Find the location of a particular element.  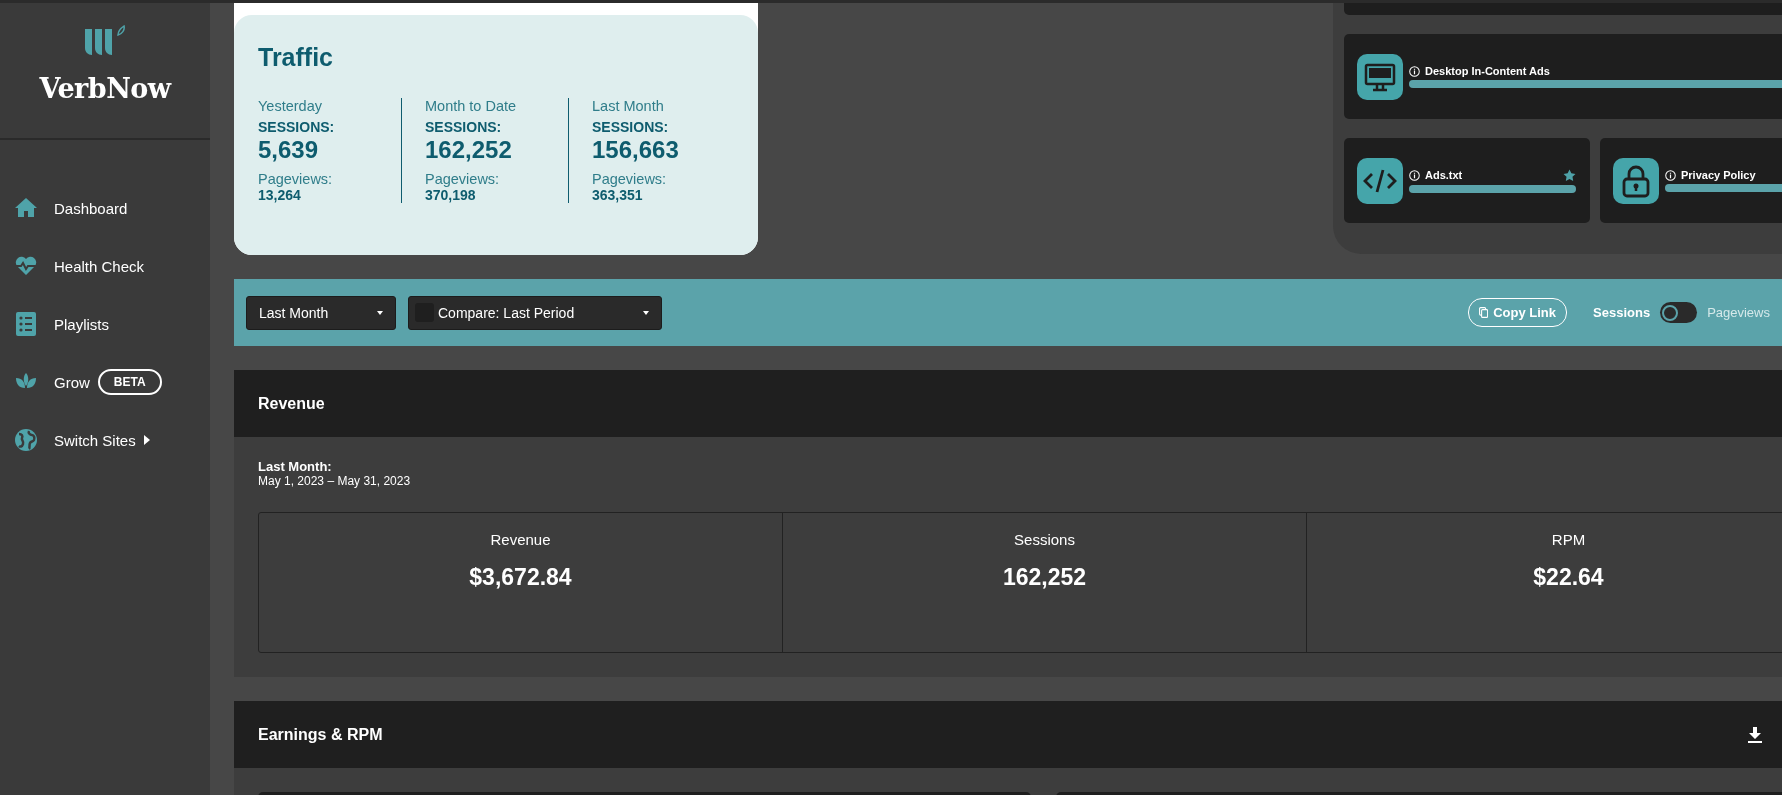

card-title: Traffic is located at coordinates (296, 57).